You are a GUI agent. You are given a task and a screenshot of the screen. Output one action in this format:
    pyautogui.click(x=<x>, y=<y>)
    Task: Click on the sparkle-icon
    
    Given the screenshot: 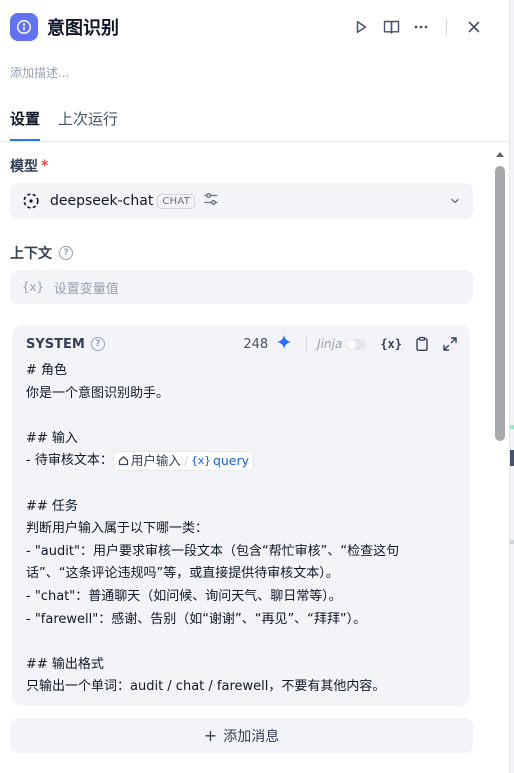 What is the action you would take?
    pyautogui.click(x=284, y=342)
    